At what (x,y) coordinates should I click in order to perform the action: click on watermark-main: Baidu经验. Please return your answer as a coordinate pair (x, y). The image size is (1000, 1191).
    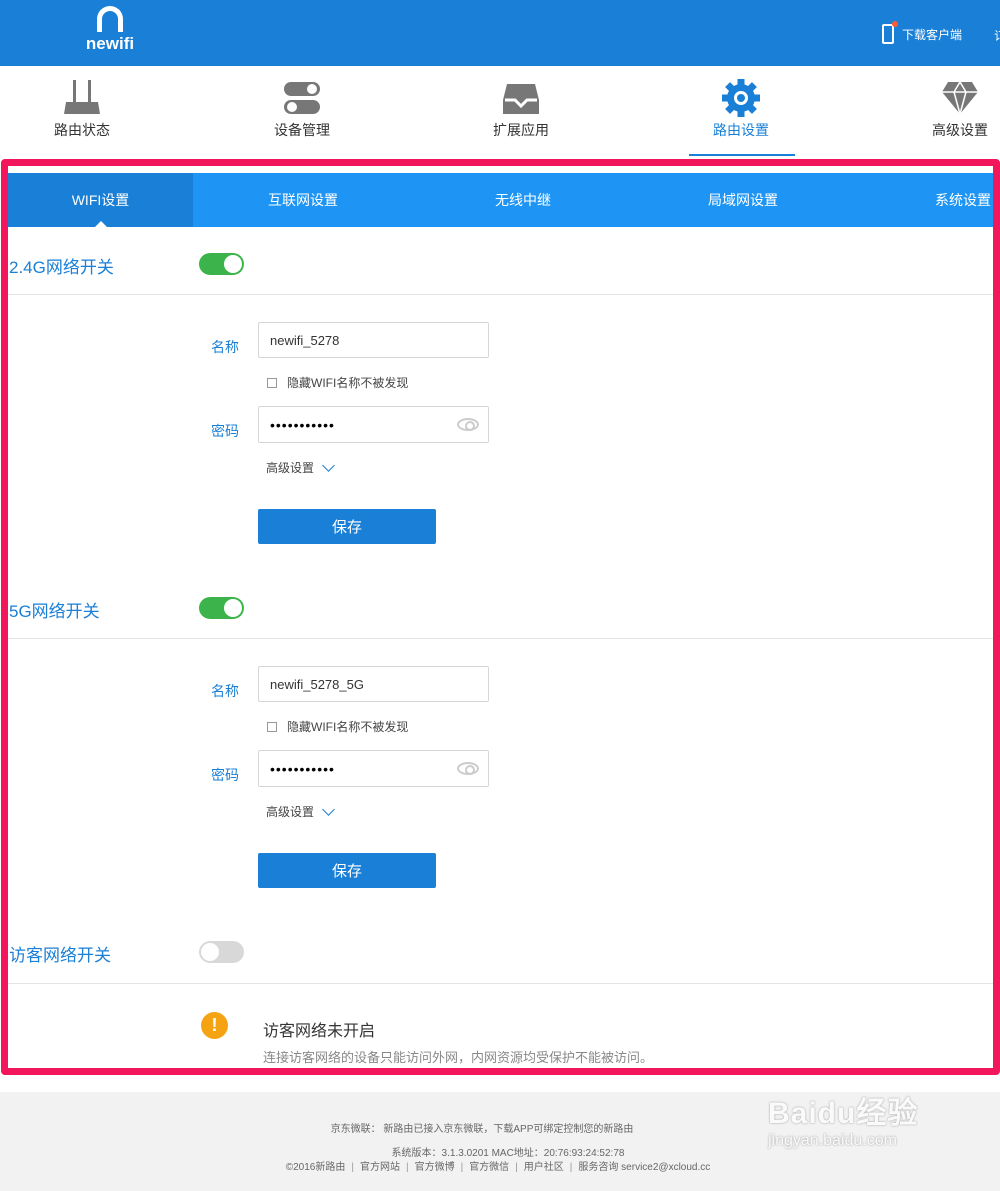
    Looking at the image, I should click on (843, 1113).